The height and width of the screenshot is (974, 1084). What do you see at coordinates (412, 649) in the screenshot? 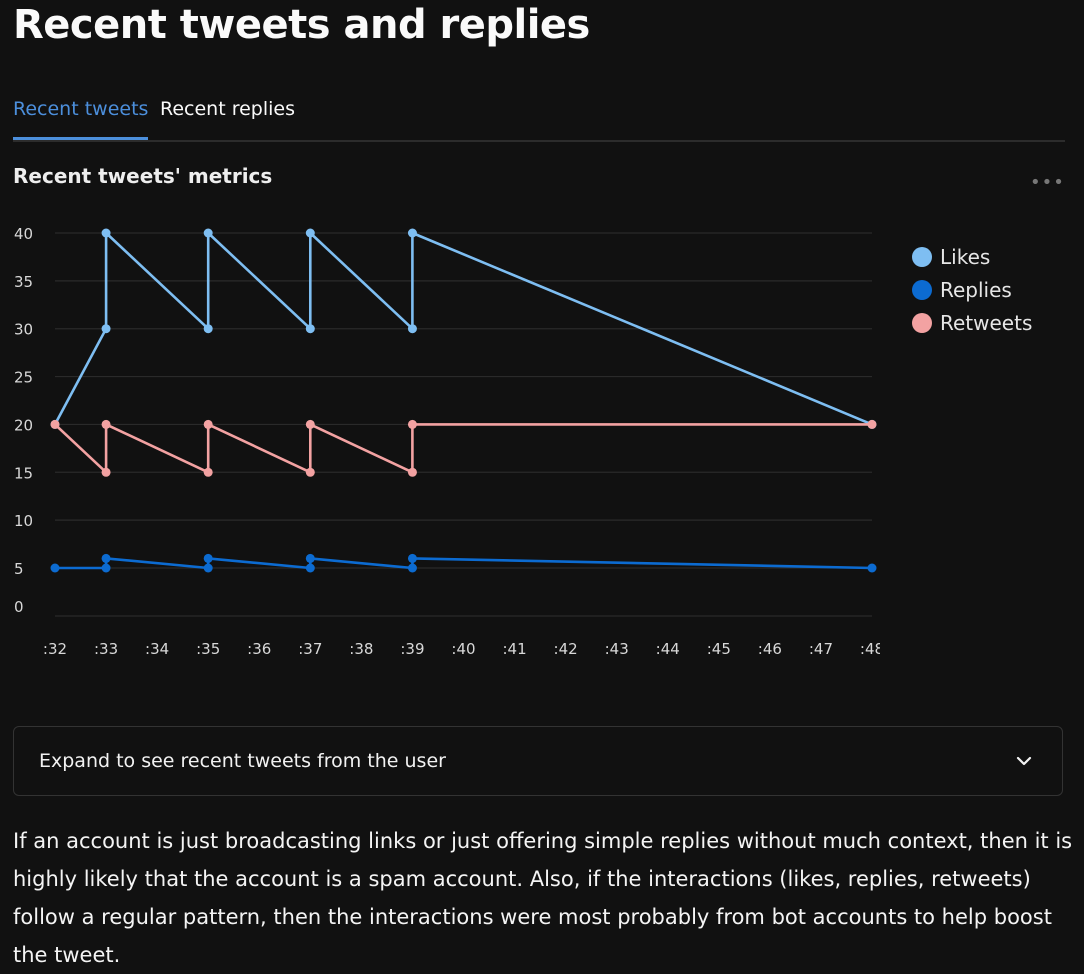
I see `x-tick-label: :39` at bounding box center [412, 649].